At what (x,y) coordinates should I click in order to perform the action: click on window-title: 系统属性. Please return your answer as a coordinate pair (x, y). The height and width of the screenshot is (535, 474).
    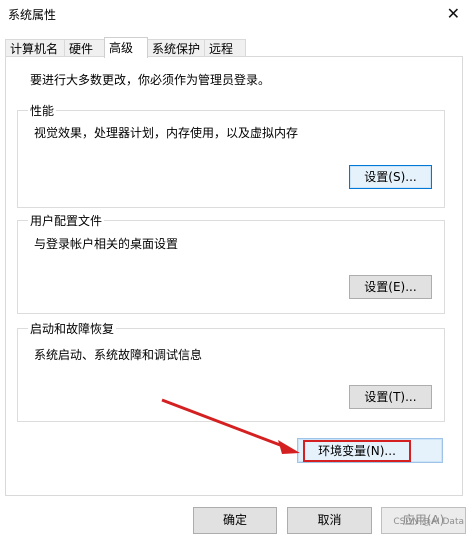
    Looking at the image, I should click on (32, 15).